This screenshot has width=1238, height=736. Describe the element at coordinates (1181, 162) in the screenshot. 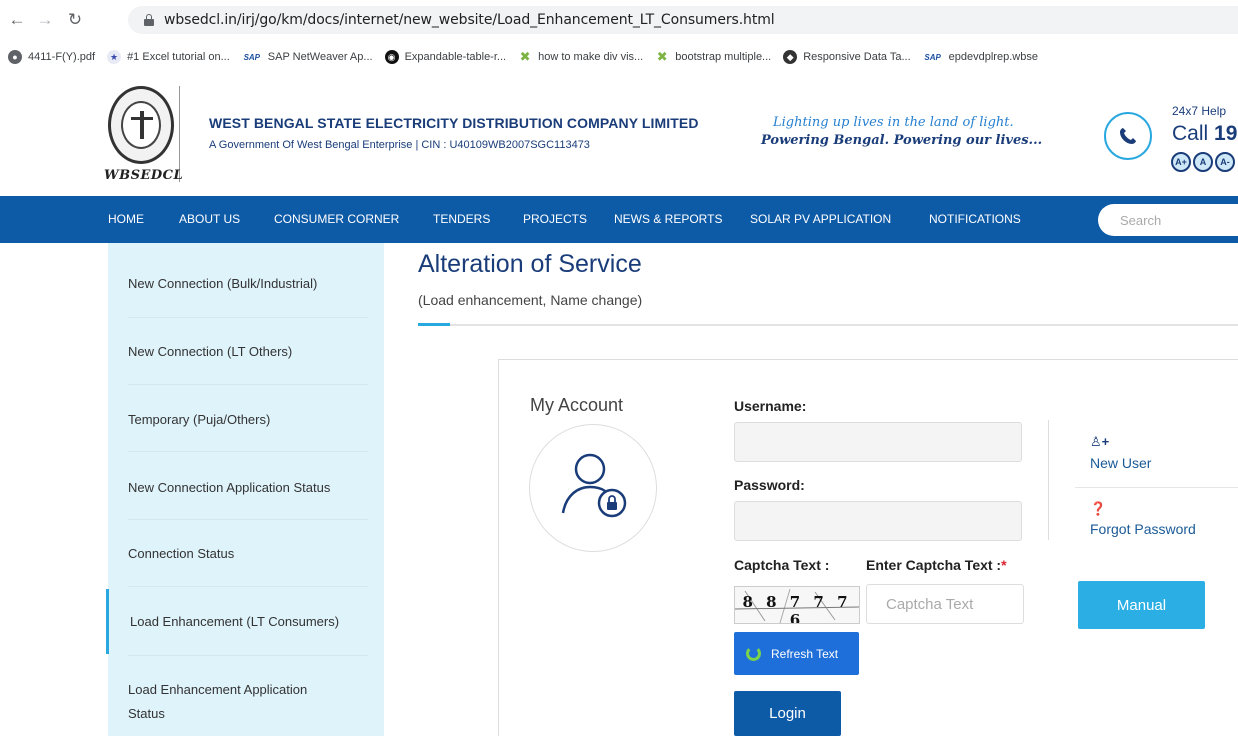

I see `font-increase-button: A+` at that location.